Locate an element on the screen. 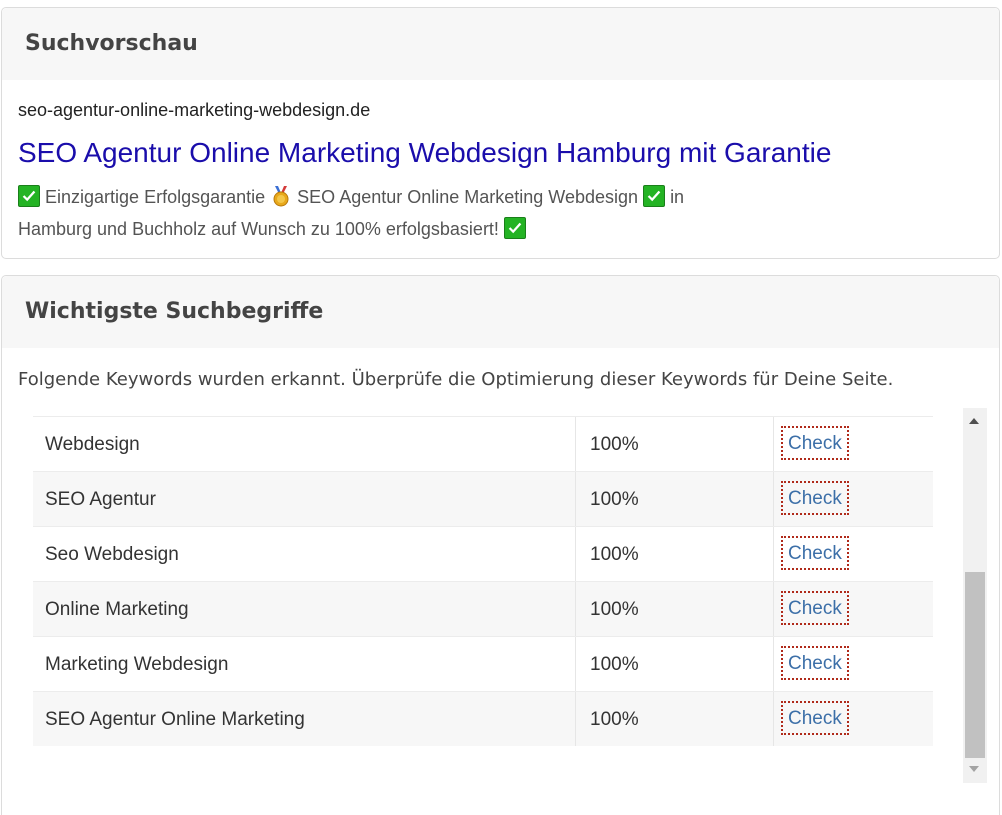  serp-description-text: SEO Agentur Online Marketing Webdesign is located at coordinates (468, 197).